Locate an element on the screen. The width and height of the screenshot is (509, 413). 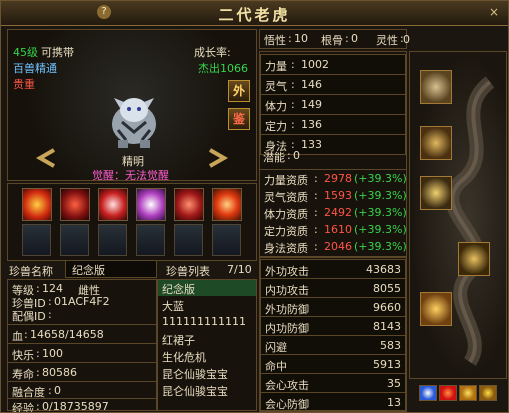
aptitude-label: 定力资质 is located at coordinates (286, 231).